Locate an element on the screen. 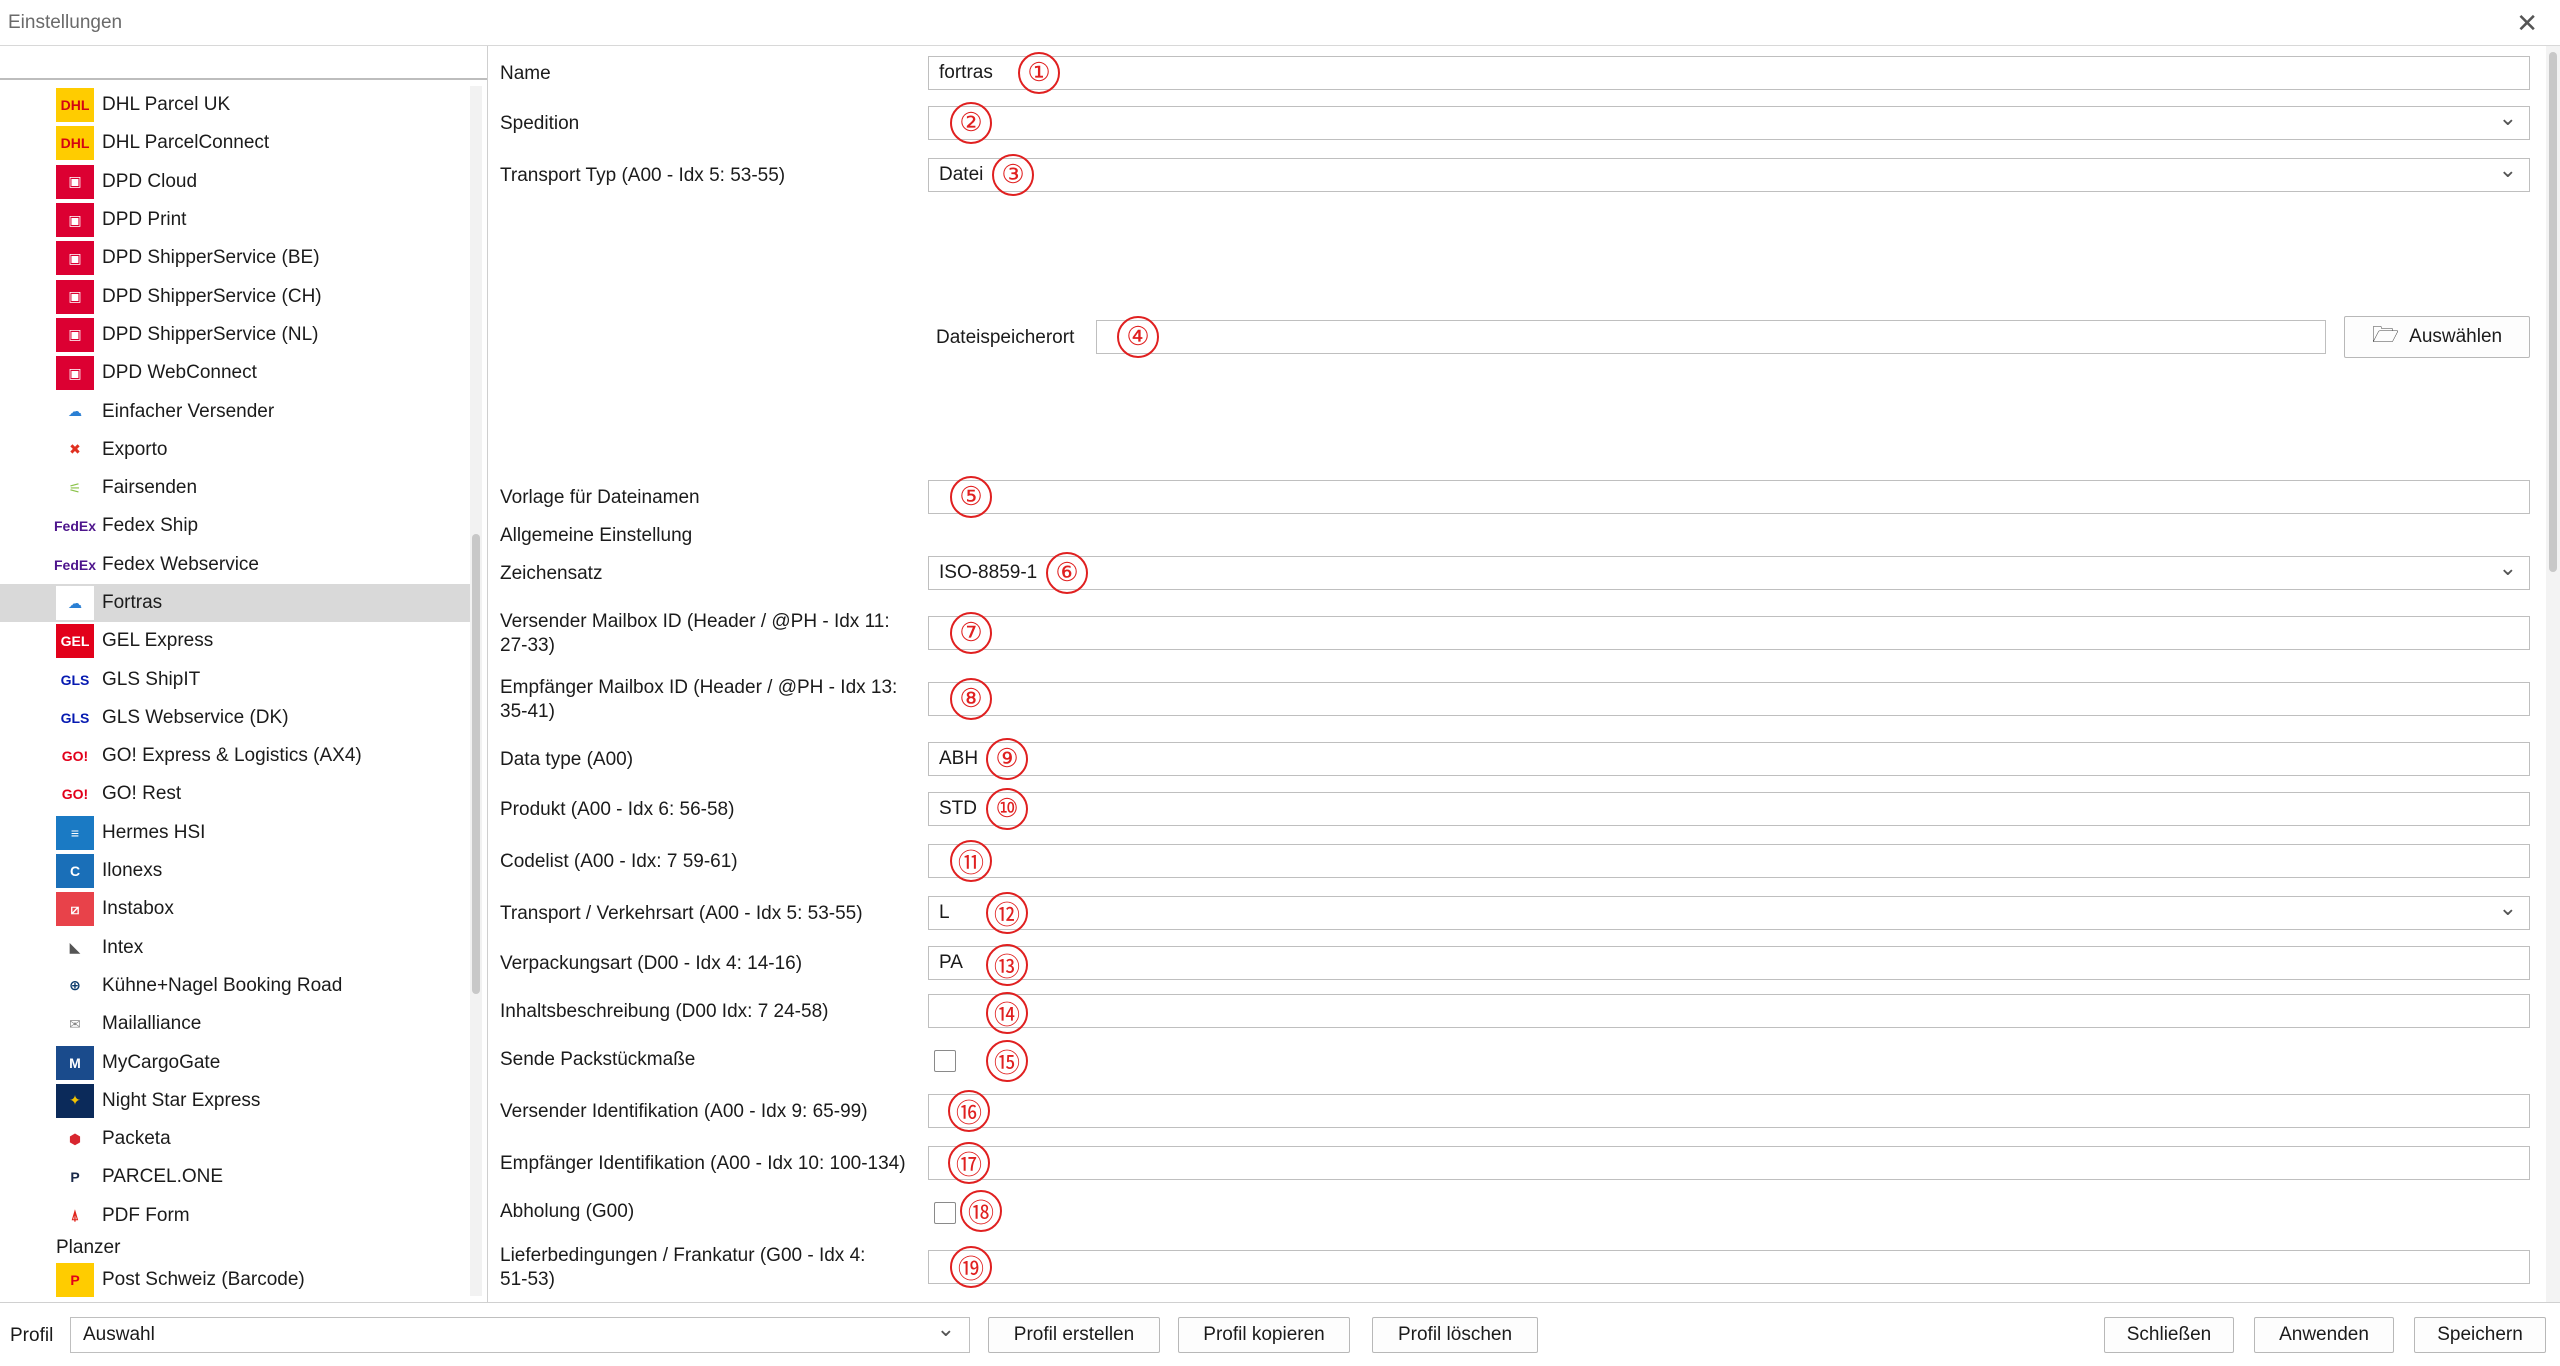 The width and height of the screenshot is (2560, 1366). versender-mailbox-input is located at coordinates (1729, 633).